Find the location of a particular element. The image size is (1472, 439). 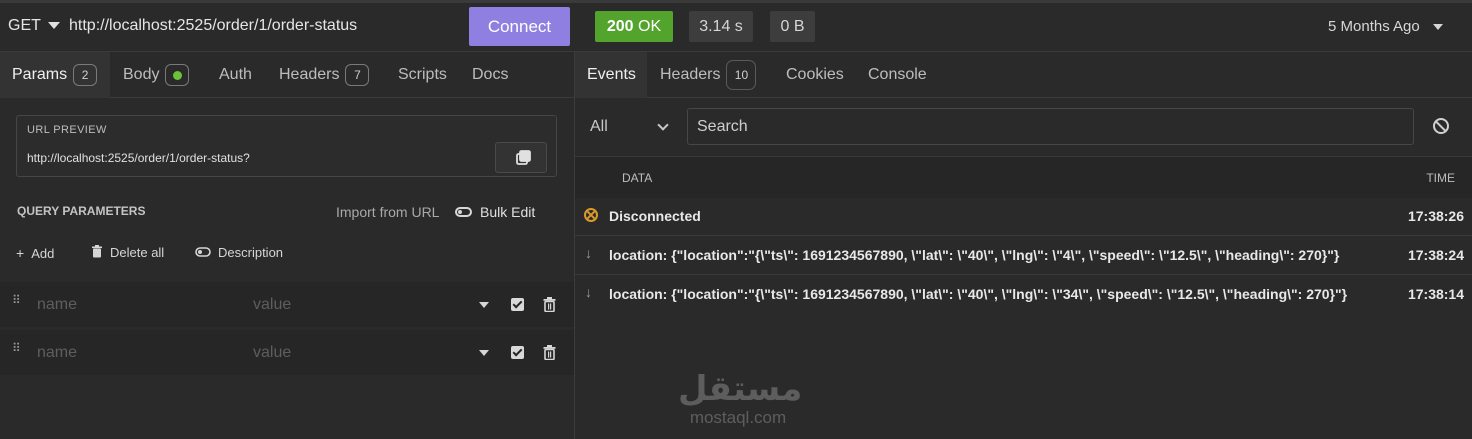

method-caret-icon is located at coordinates (54, 25).